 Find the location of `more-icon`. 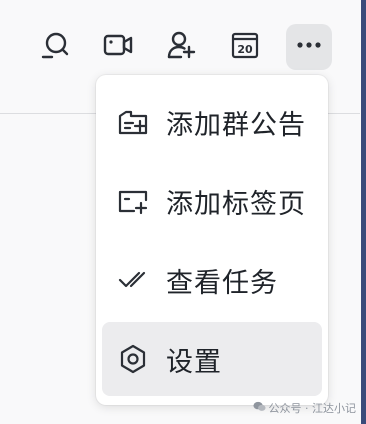

more-icon is located at coordinates (309, 47).